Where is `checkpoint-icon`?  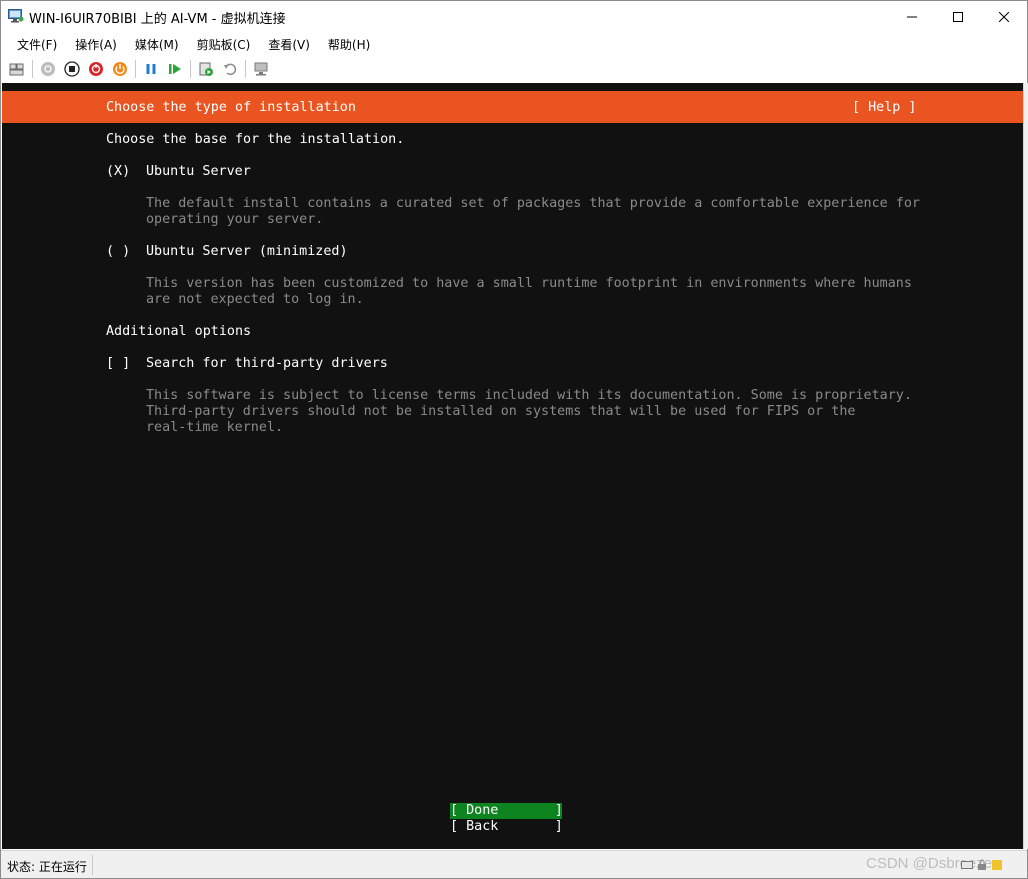
checkpoint-icon is located at coordinates (206, 69).